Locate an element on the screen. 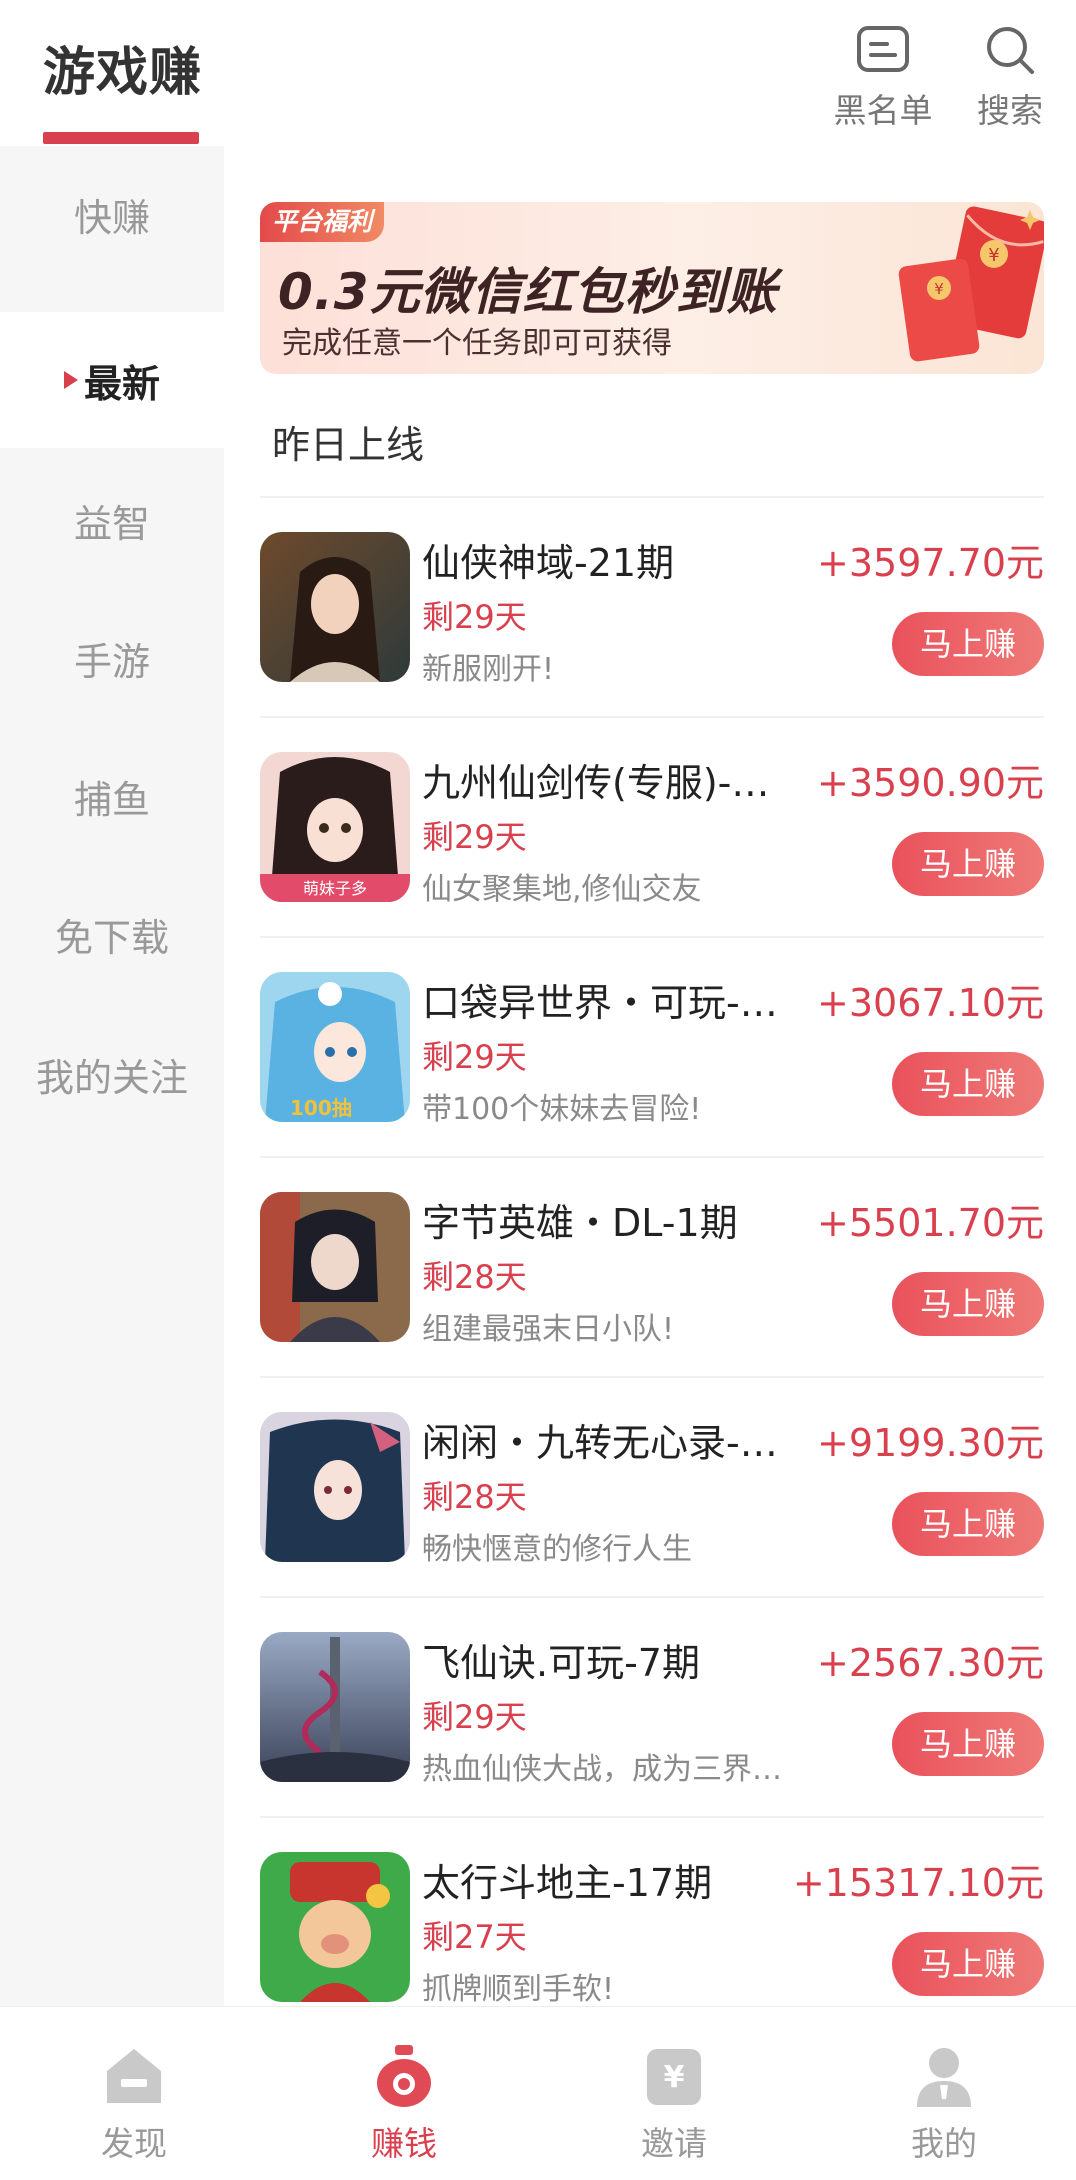 The image size is (1076, 2180). banner-headline: 0.3元微信红包秒到账 is located at coordinates (528, 292).